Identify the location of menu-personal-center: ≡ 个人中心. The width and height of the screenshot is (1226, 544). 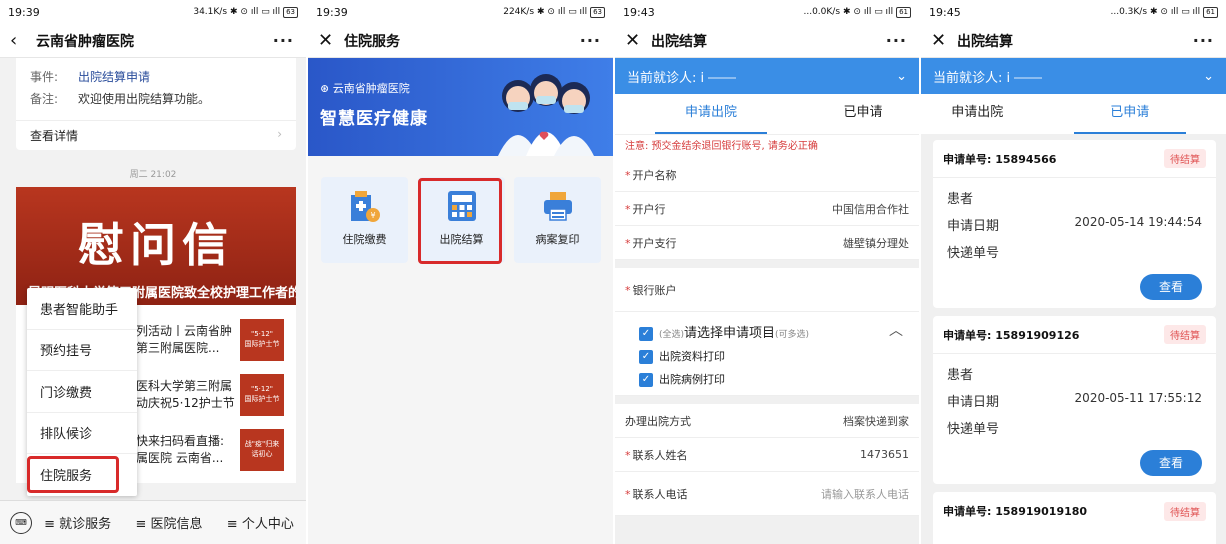
(260, 522).